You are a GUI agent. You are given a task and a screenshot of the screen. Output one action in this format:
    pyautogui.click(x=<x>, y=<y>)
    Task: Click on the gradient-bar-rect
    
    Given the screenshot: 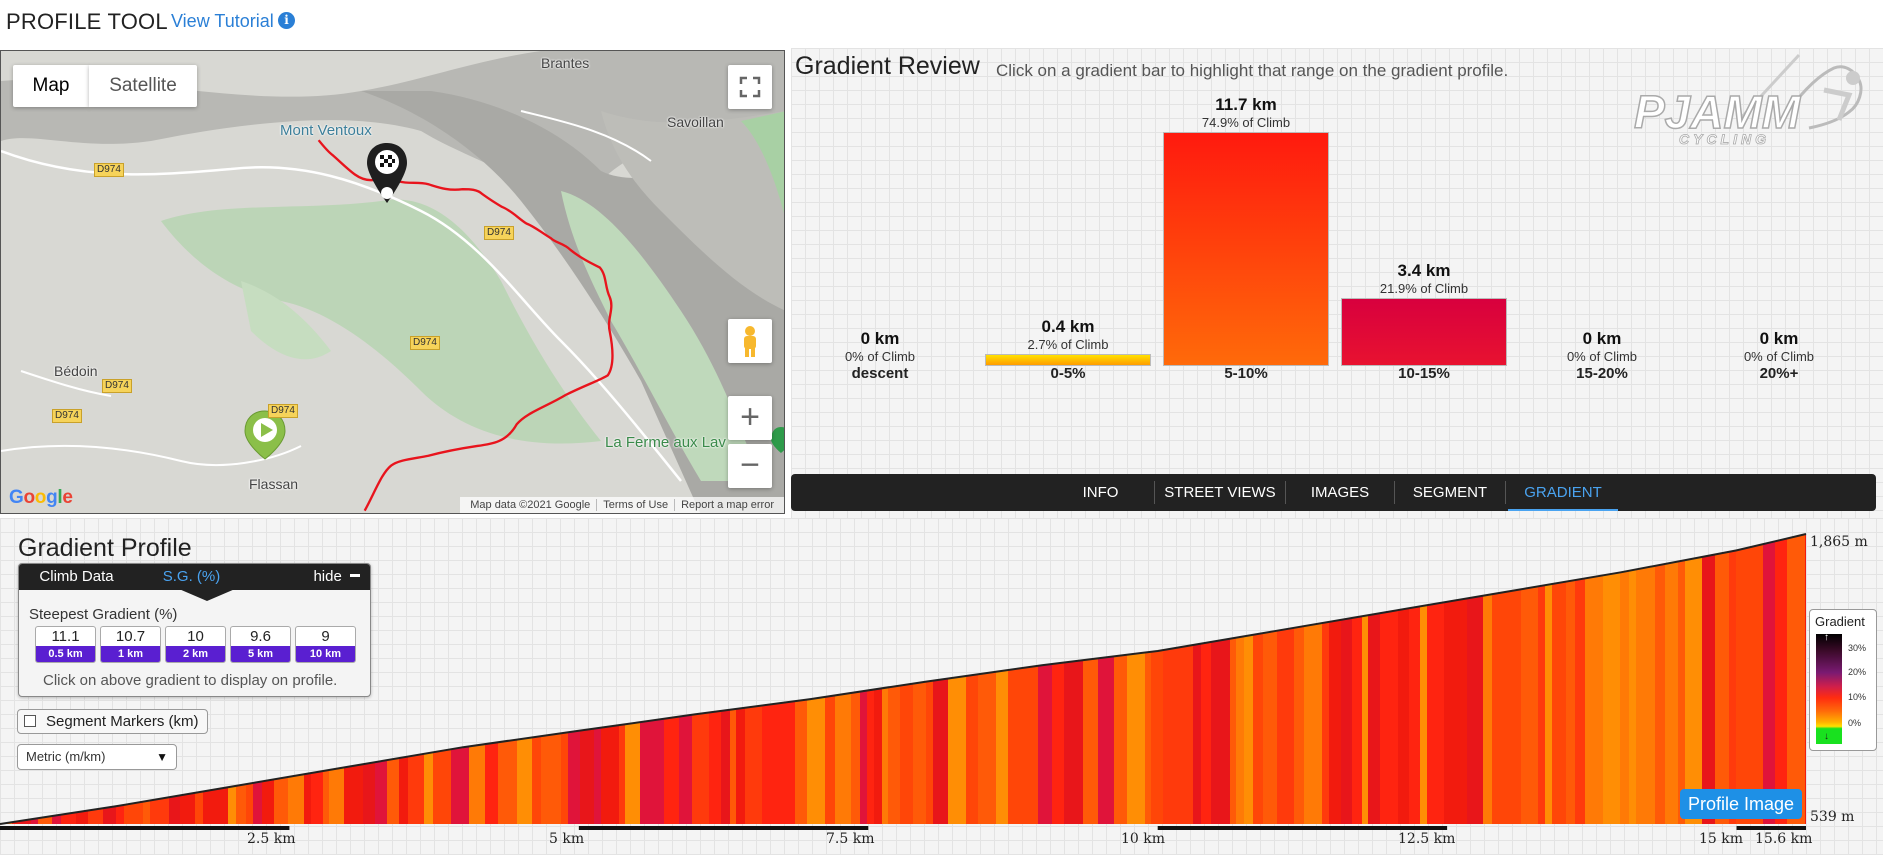 What is the action you would take?
    pyautogui.click(x=1246, y=249)
    